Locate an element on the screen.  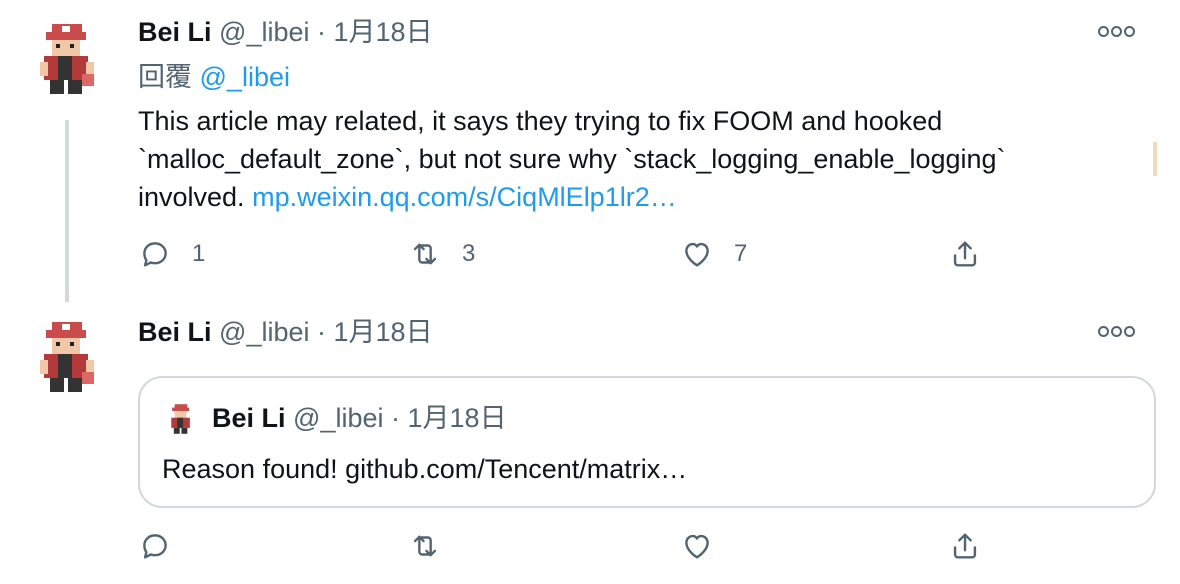
retweet-button: 3 is located at coordinates (441, 254).